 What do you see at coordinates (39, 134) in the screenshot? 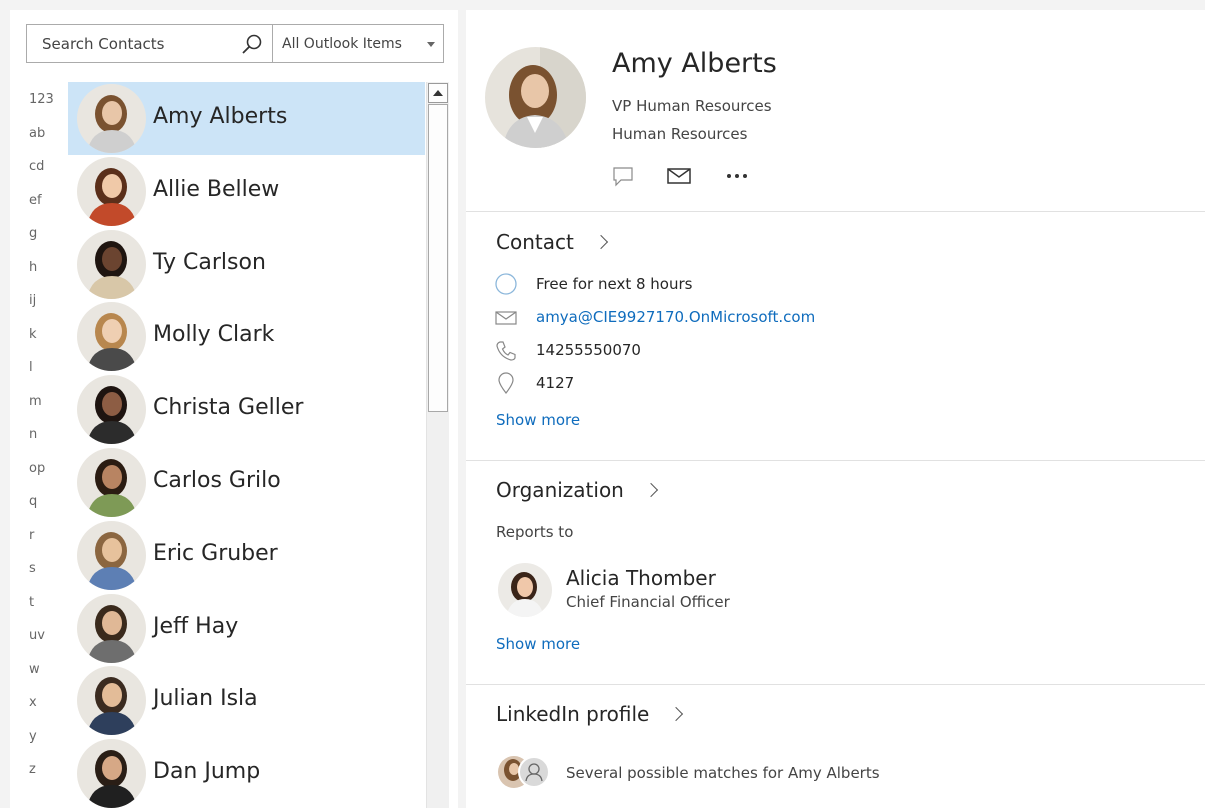
I see `alphabet-index-item: ab` at bounding box center [39, 134].